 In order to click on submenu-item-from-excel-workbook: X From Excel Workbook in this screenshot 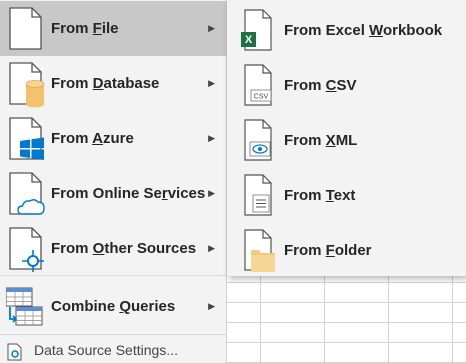, I will do `click(346, 30)`.